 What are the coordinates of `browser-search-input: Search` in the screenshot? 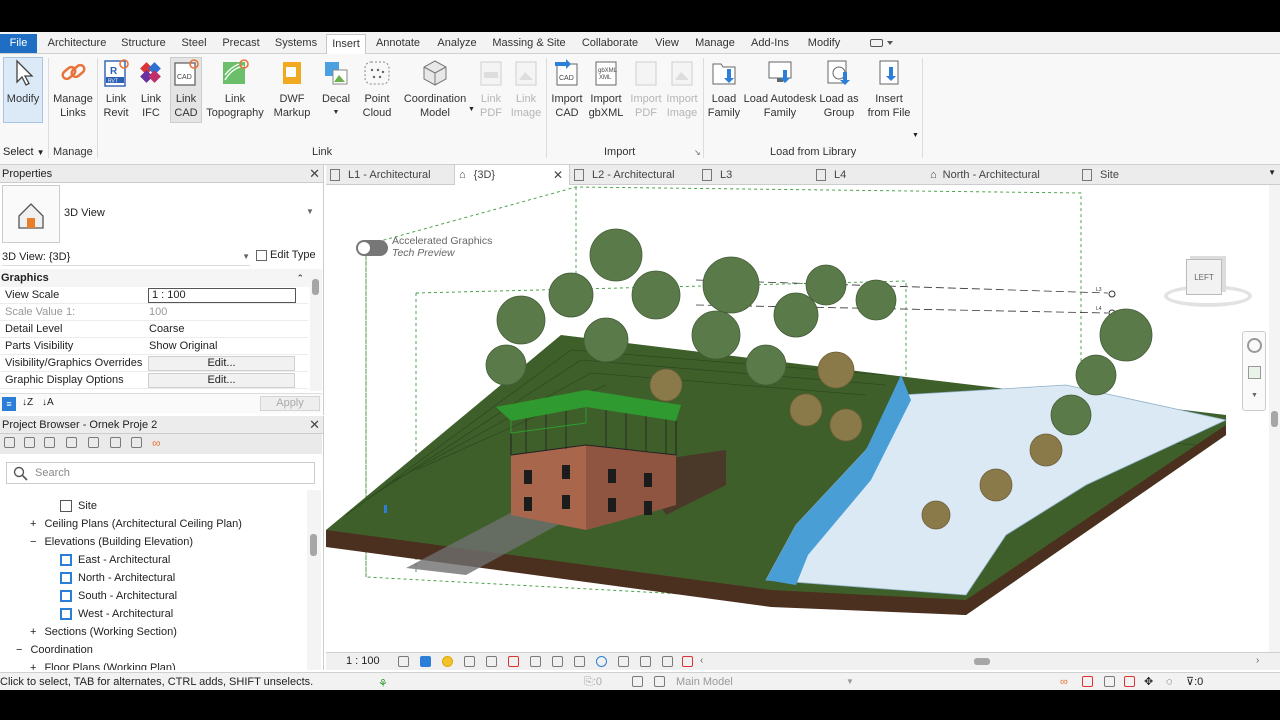 It's located at (160, 473).